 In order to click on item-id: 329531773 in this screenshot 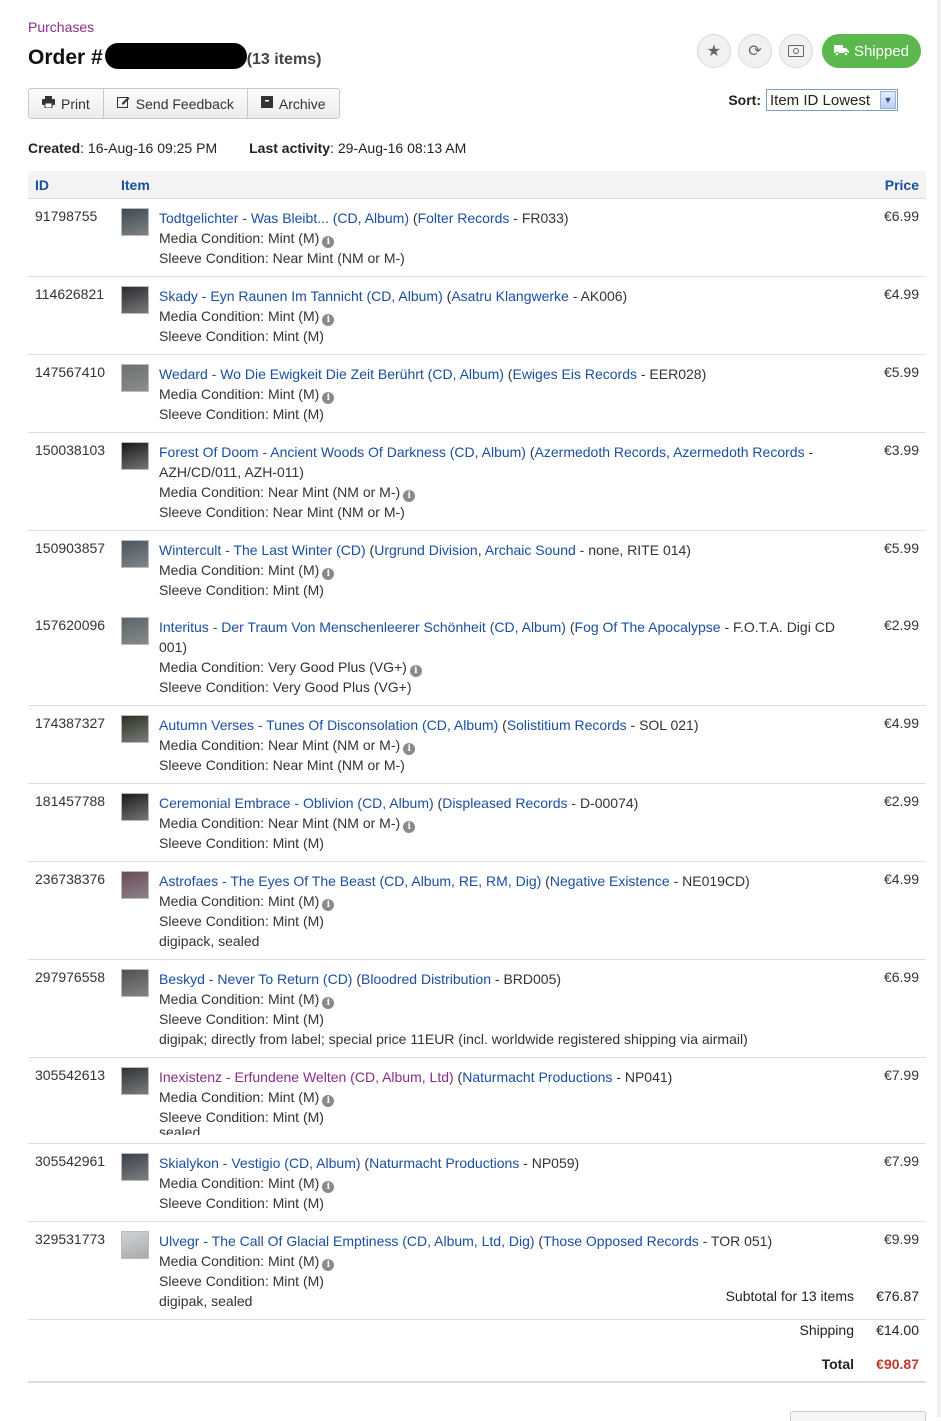, I will do `click(70, 1239)`.